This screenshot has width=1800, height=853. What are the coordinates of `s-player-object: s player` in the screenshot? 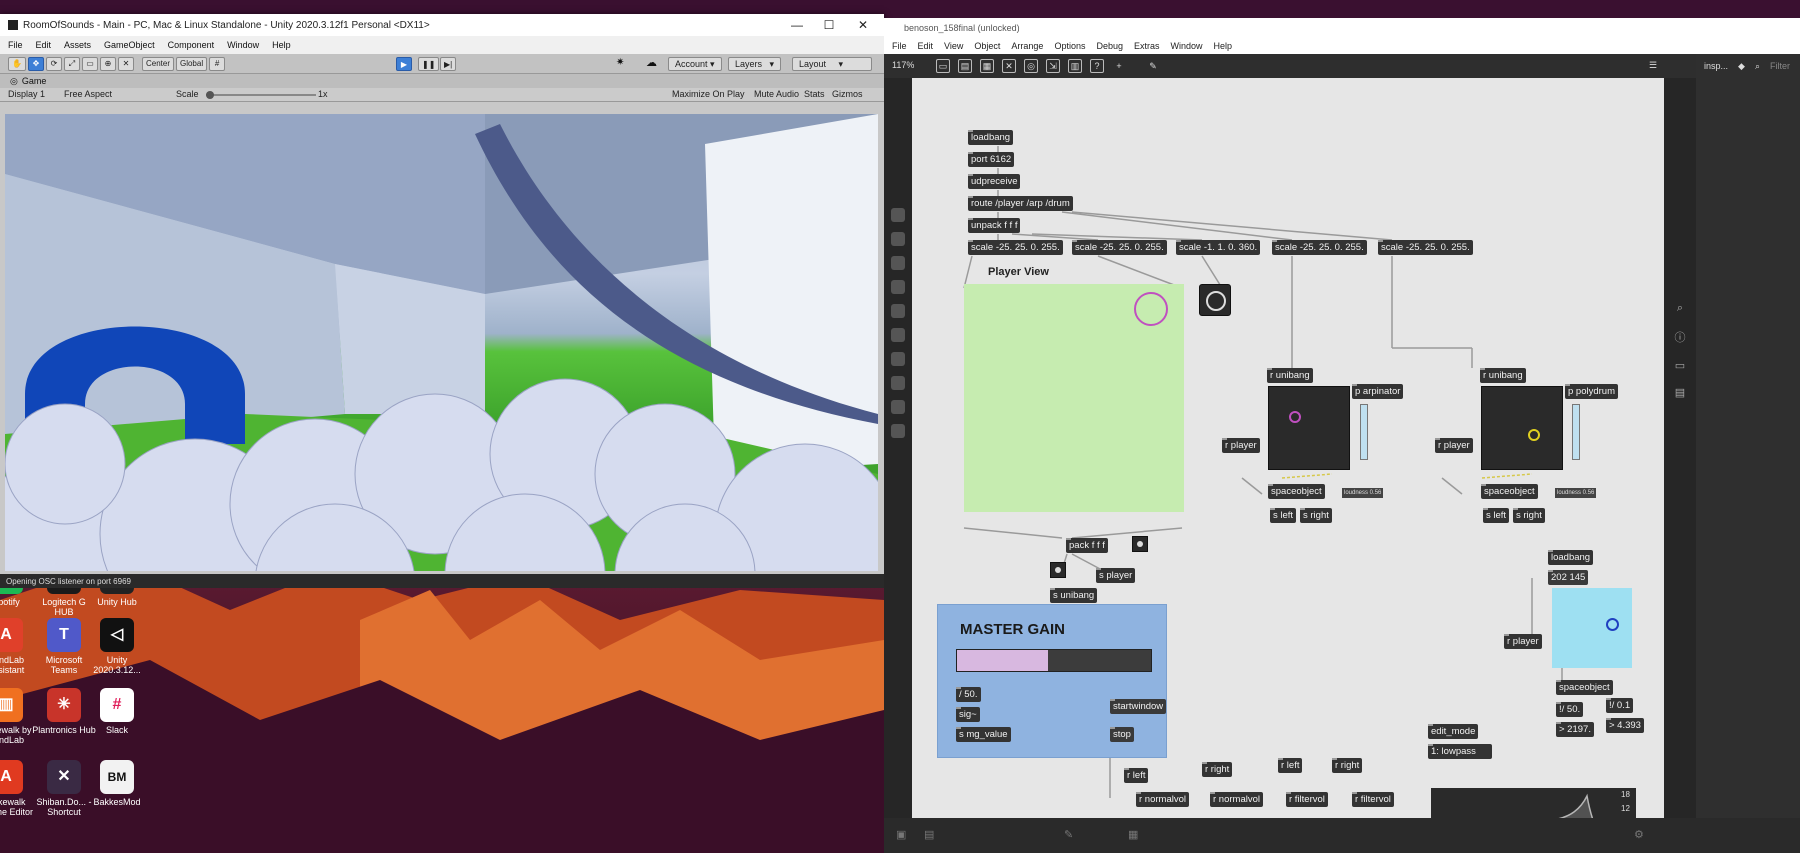 It's located at (1116, 575).